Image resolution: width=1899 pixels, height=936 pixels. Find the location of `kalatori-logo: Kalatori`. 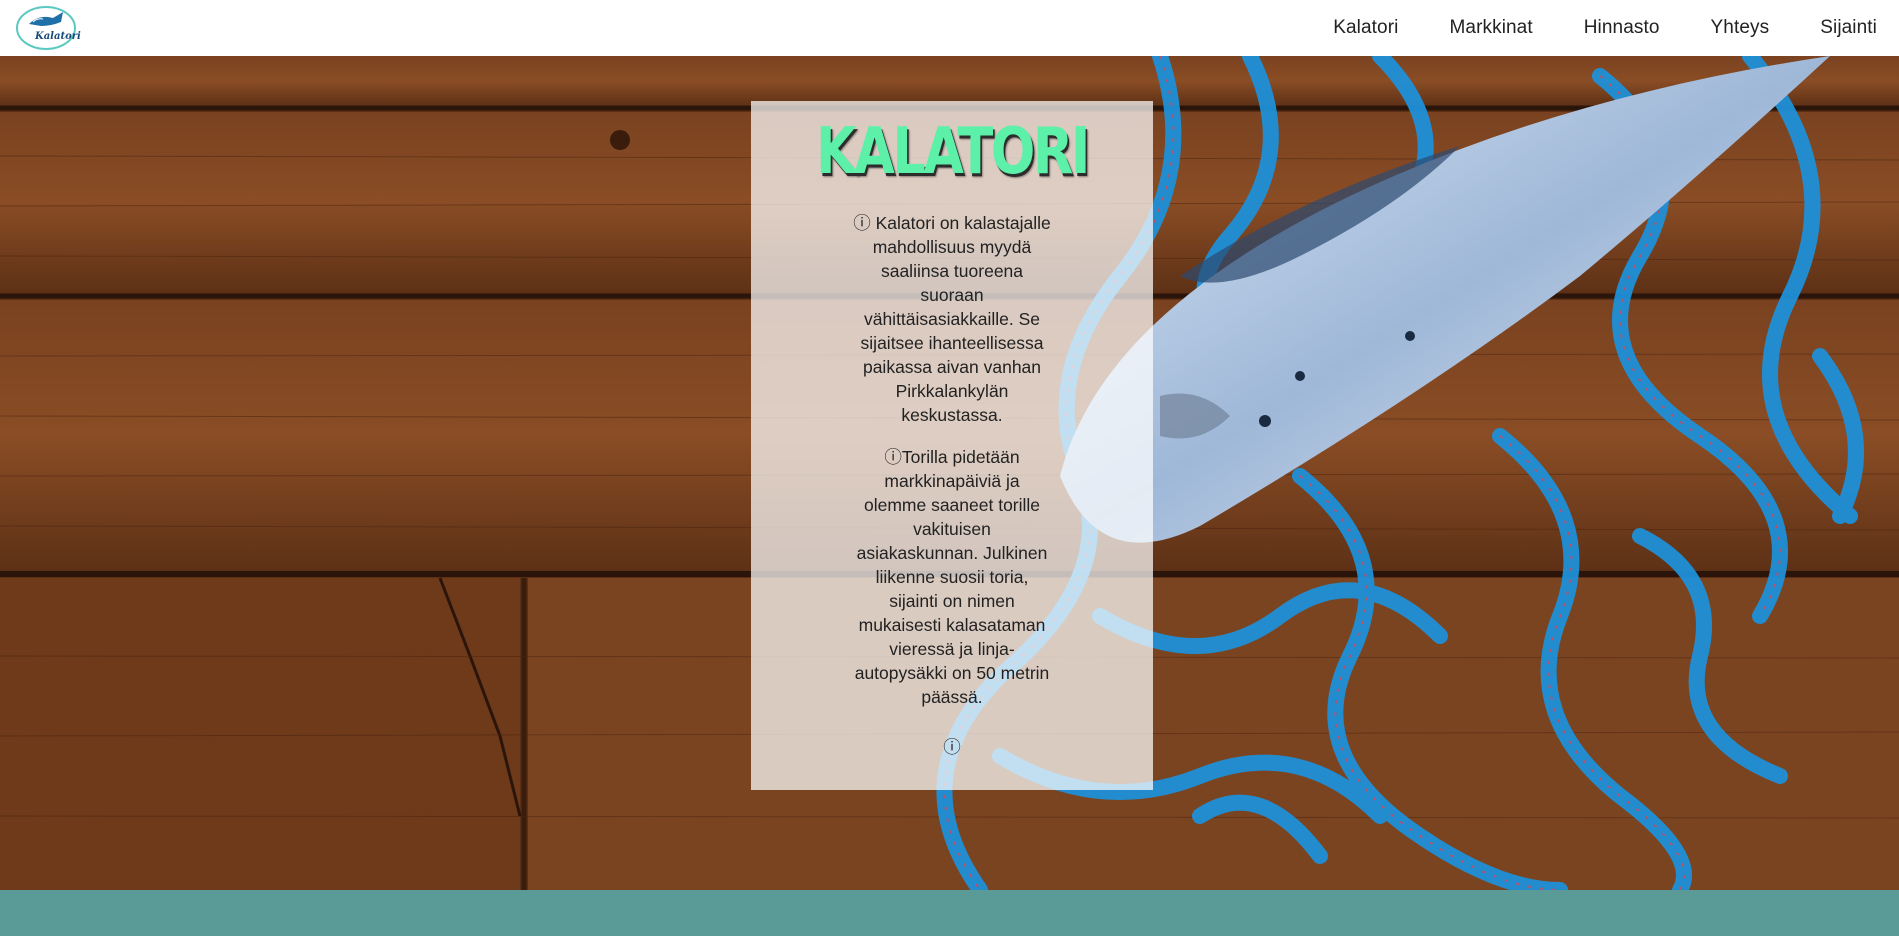

kalatori-logo: Kalatori is located at coordinates (48, 28).